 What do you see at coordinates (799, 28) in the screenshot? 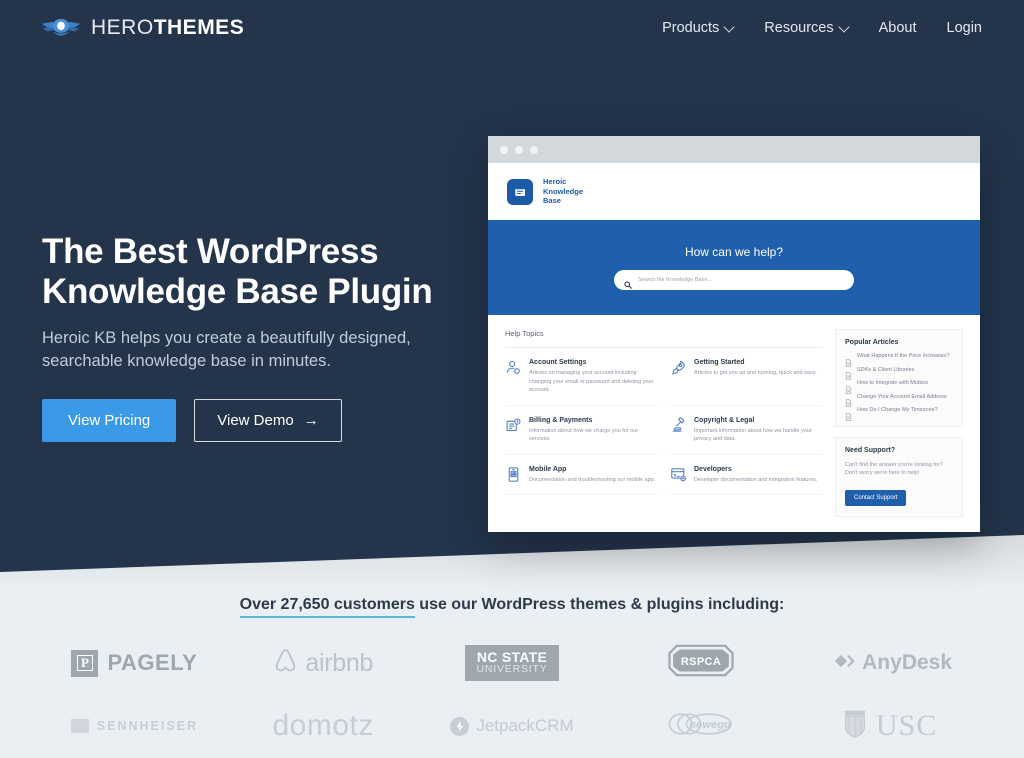
I see `nav-label-resources: Resources` at bounding box center [799, 28].